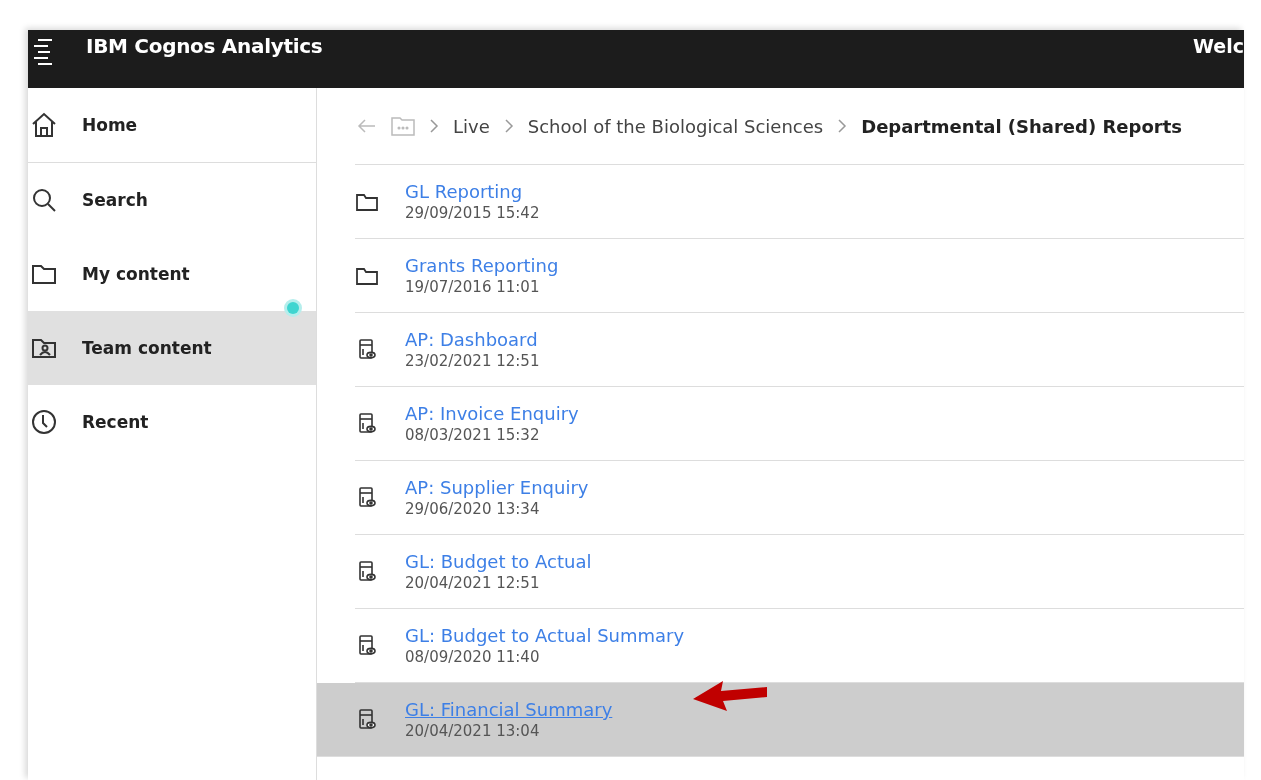 This screenshot has height=780, width=1261. What do you see at coordinates (44, 422) in the screenshot?
I see `clock-icon` at bounding box center [44, 422].